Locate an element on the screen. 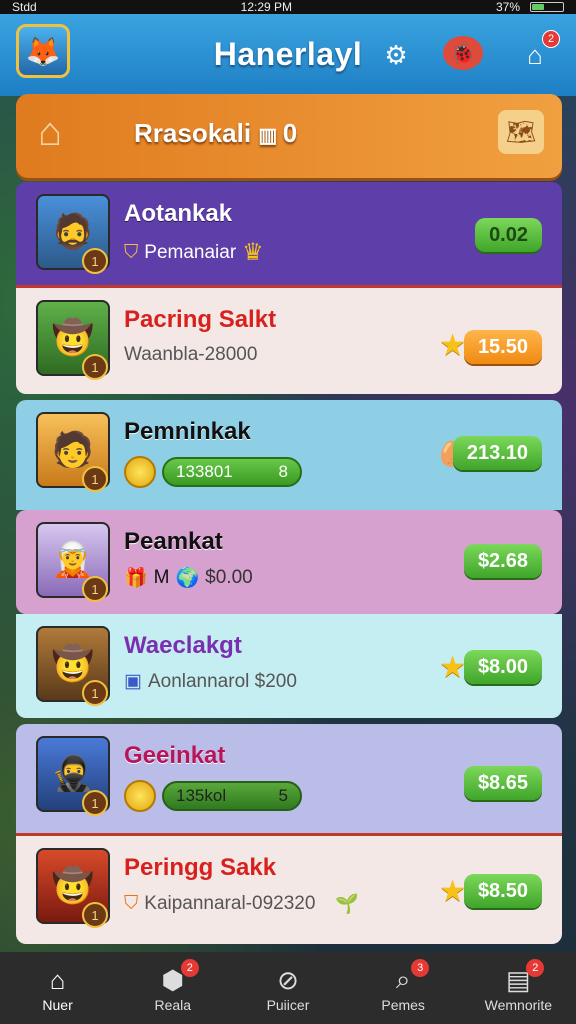 The image size is (576, 1024). list-item: 🤠 1 Pacring Salkt Waanbla-28000 ★ 15.50 is located at coordinates (289, 341).